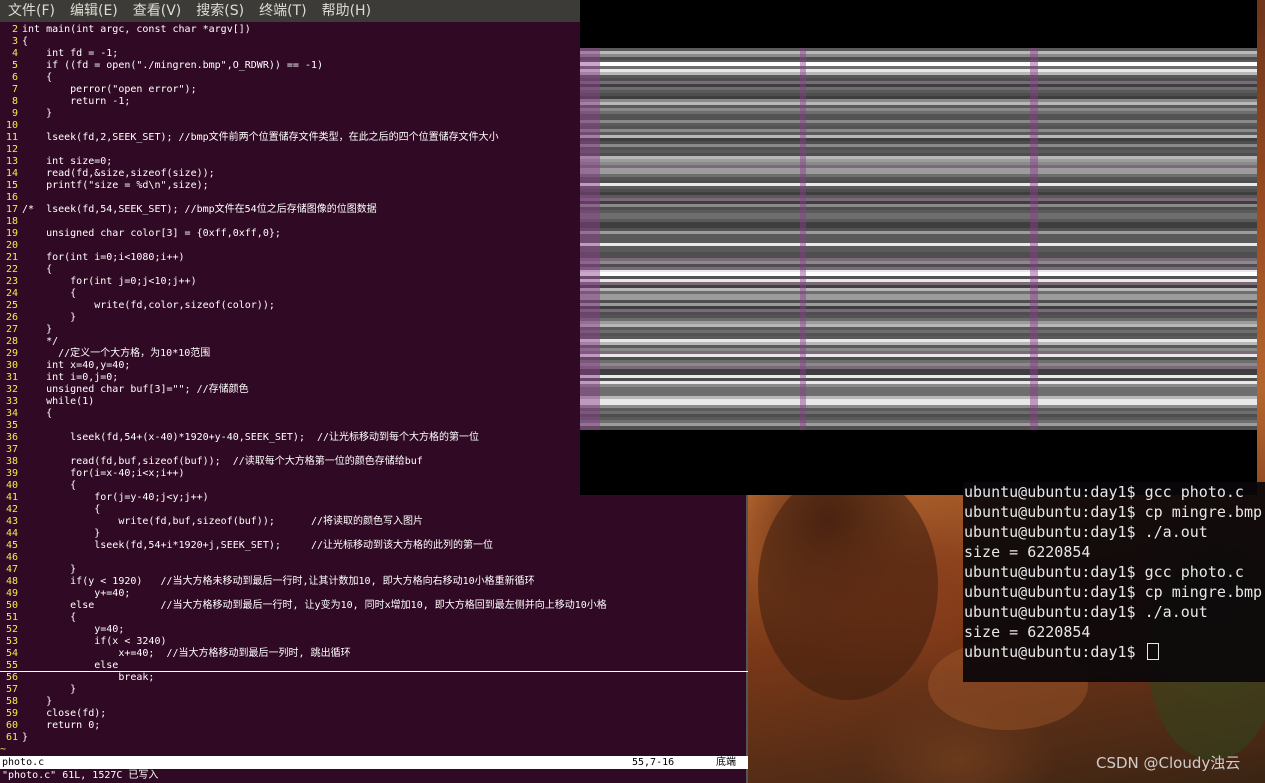 The image size is (1265, 783). Describe the element at coordinates (374, 666) in the screenshot. I see `code-line: 55 else` at that location.